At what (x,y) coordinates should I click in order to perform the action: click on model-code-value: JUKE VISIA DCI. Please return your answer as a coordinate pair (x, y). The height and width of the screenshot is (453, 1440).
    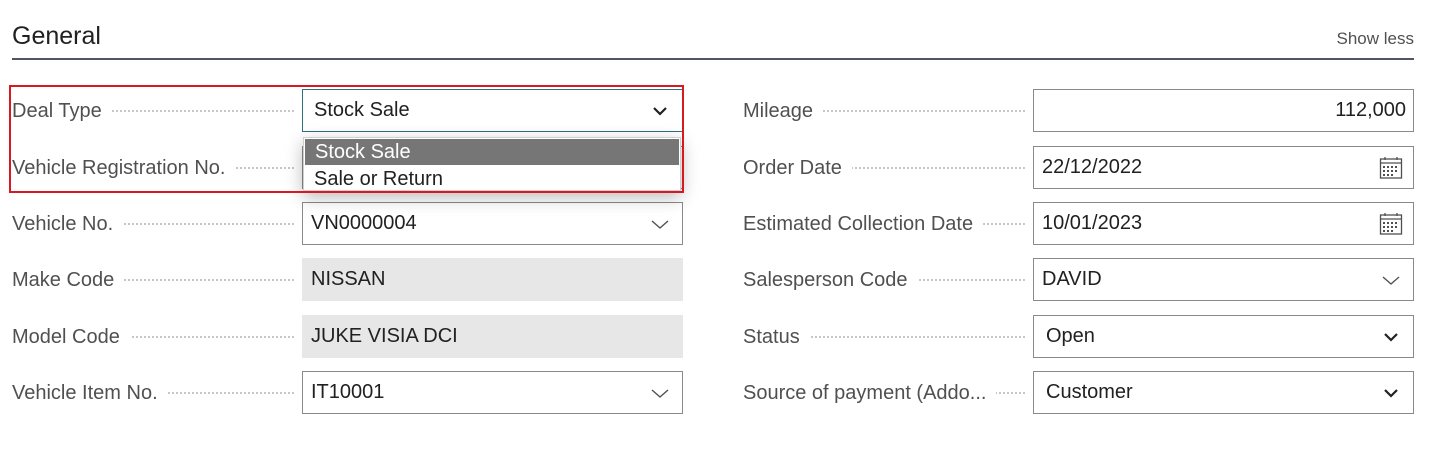
    Looking at the image, I should click on (492, 336).